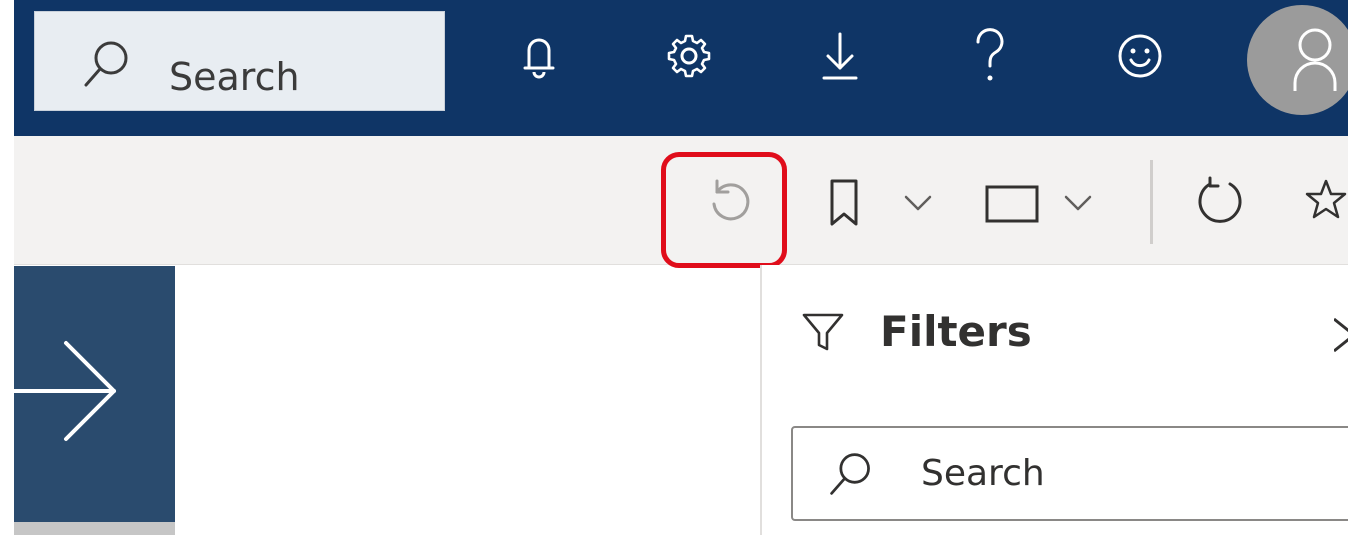 The image size is (1348, 535). I want to click on global-search-placeholder: Search, so click(234, 77).